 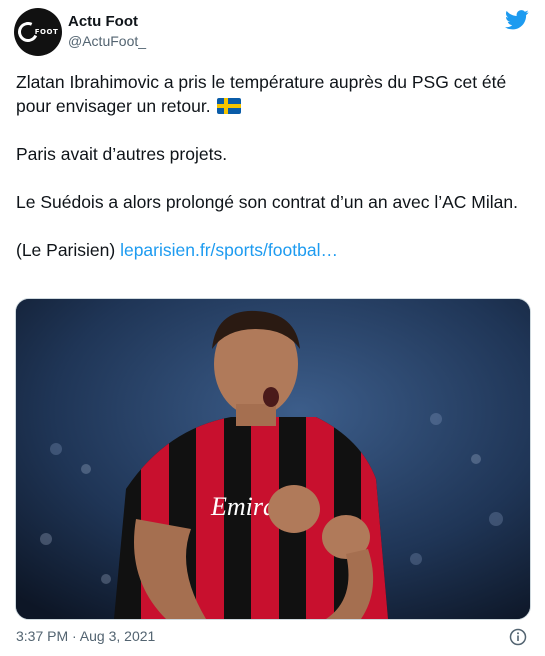 I want to click on avatar: FOOT, so click(x=38, y=32).